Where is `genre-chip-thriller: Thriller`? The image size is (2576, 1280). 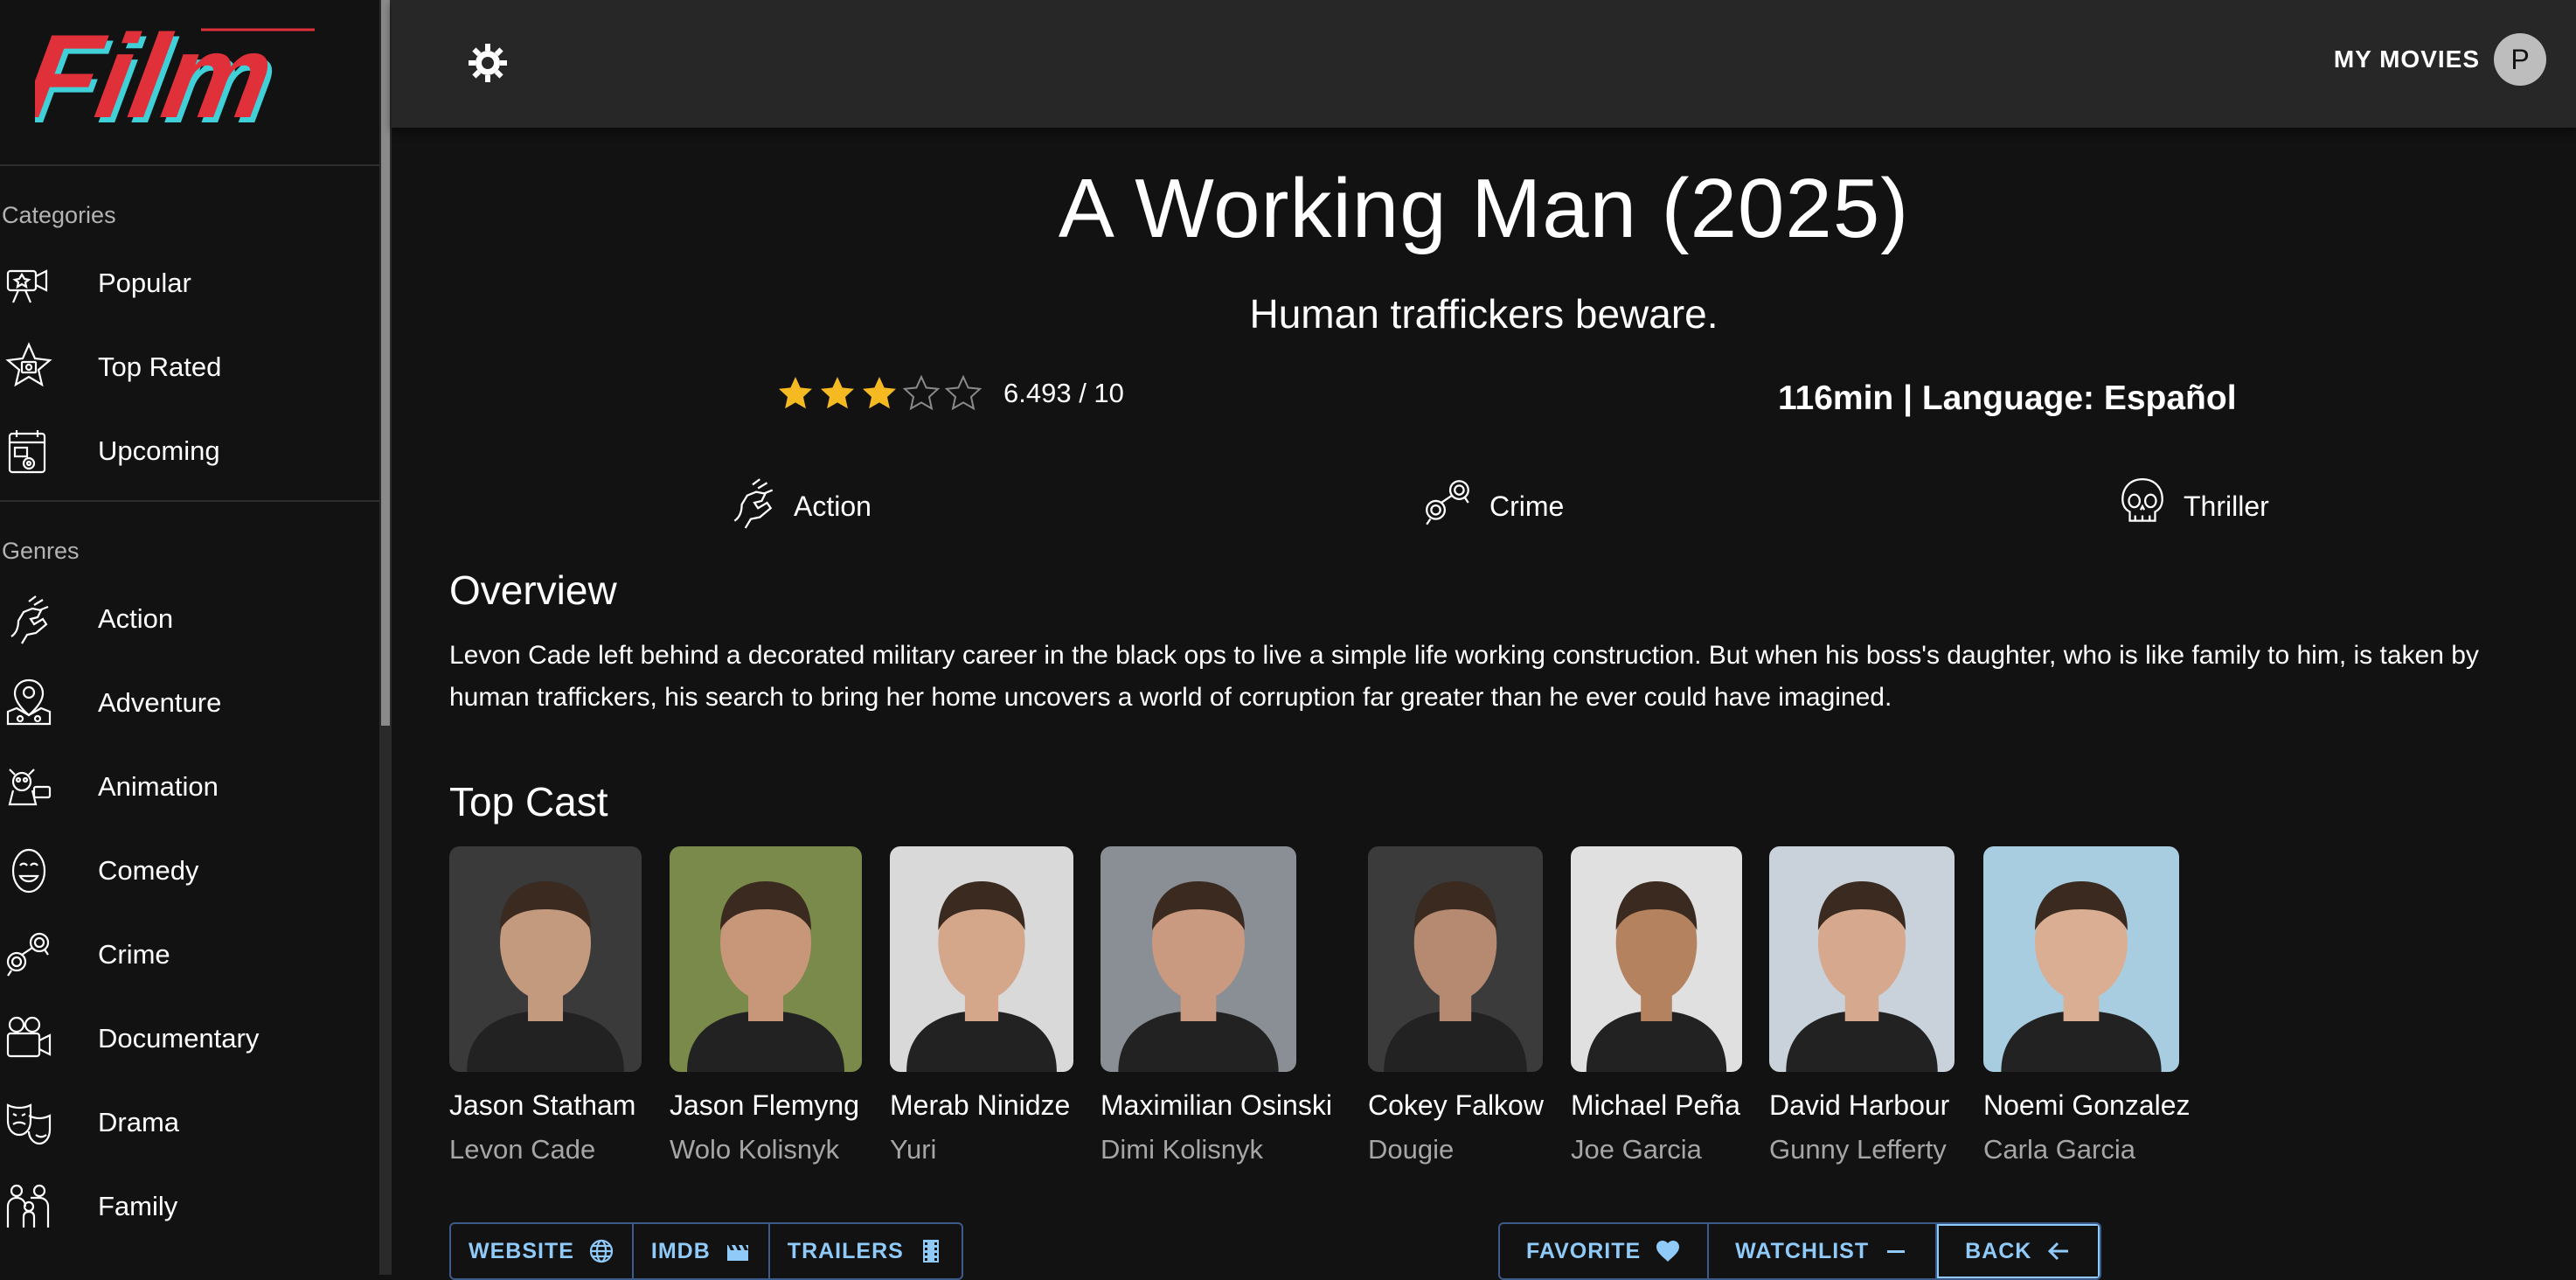 genre-chip-thriller: Thriller is located at coordinates (2192, 506).